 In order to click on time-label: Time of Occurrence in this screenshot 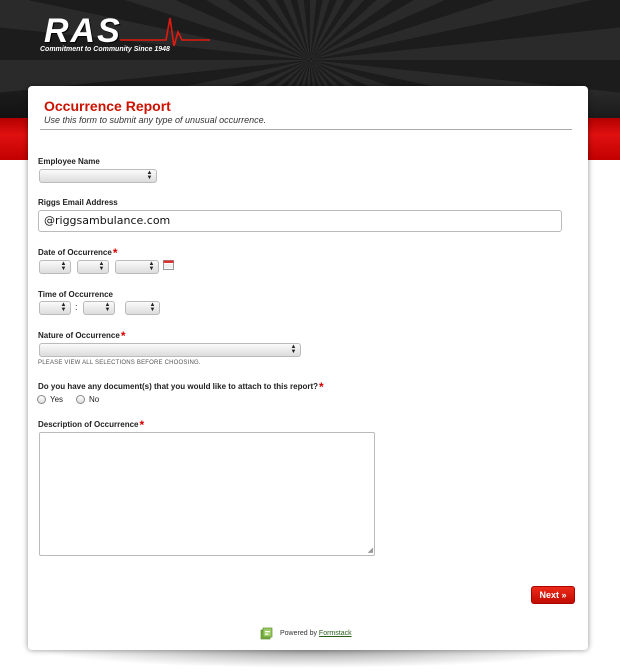, I will do `click(75, 294)`.